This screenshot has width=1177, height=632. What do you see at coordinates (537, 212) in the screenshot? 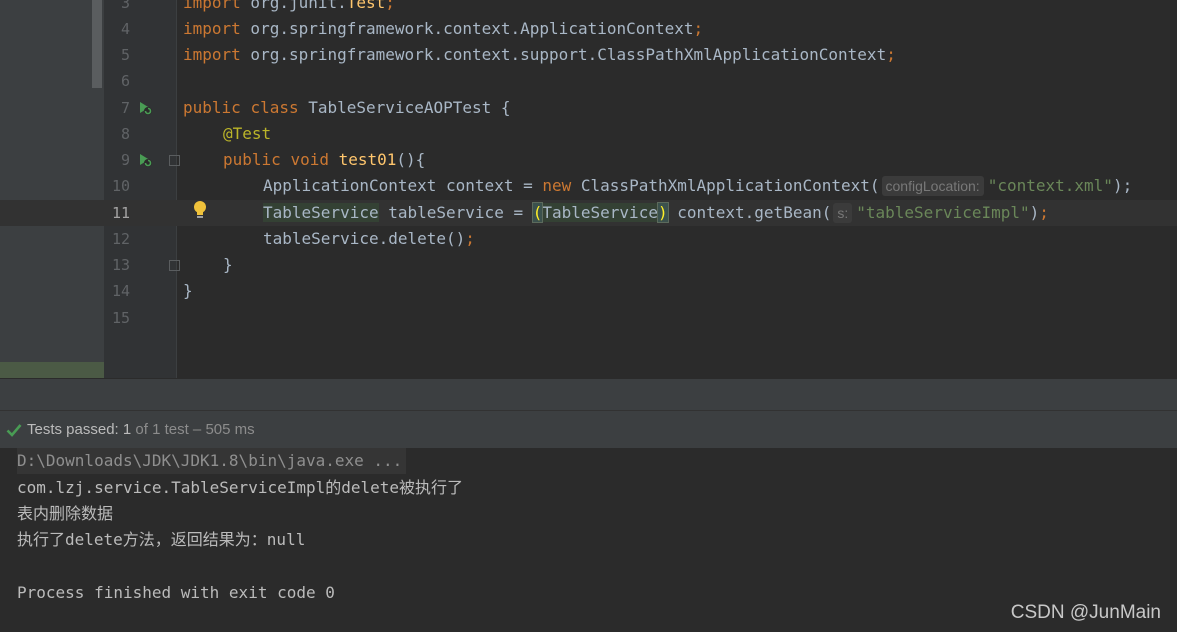
I see `matched-paren: (` at bounding box center [537, 212].